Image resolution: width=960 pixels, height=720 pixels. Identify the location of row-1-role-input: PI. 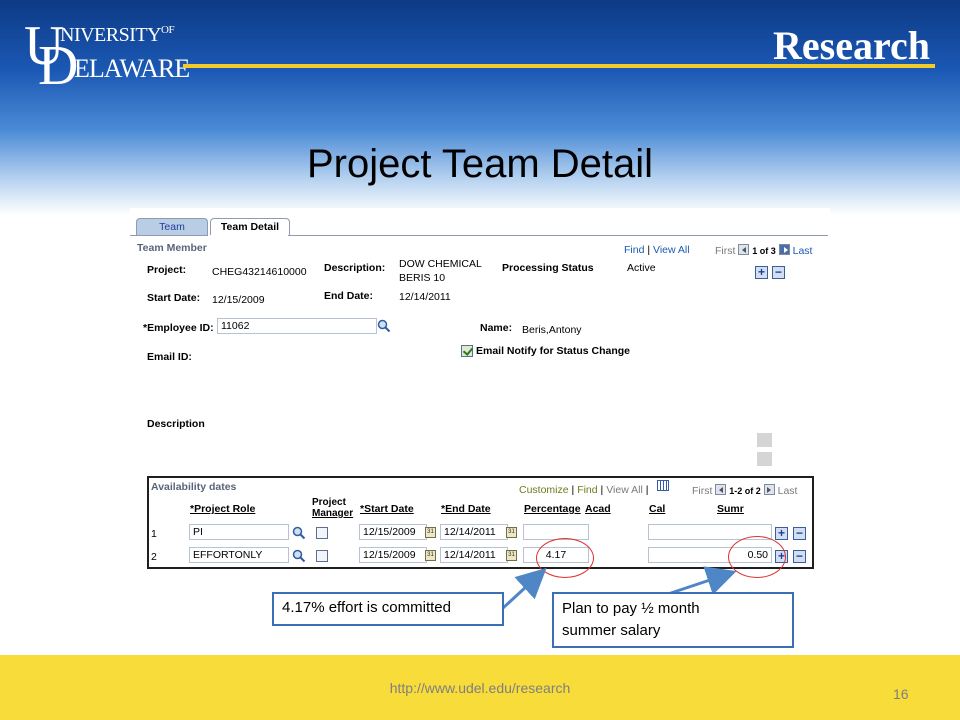
(239, 532).